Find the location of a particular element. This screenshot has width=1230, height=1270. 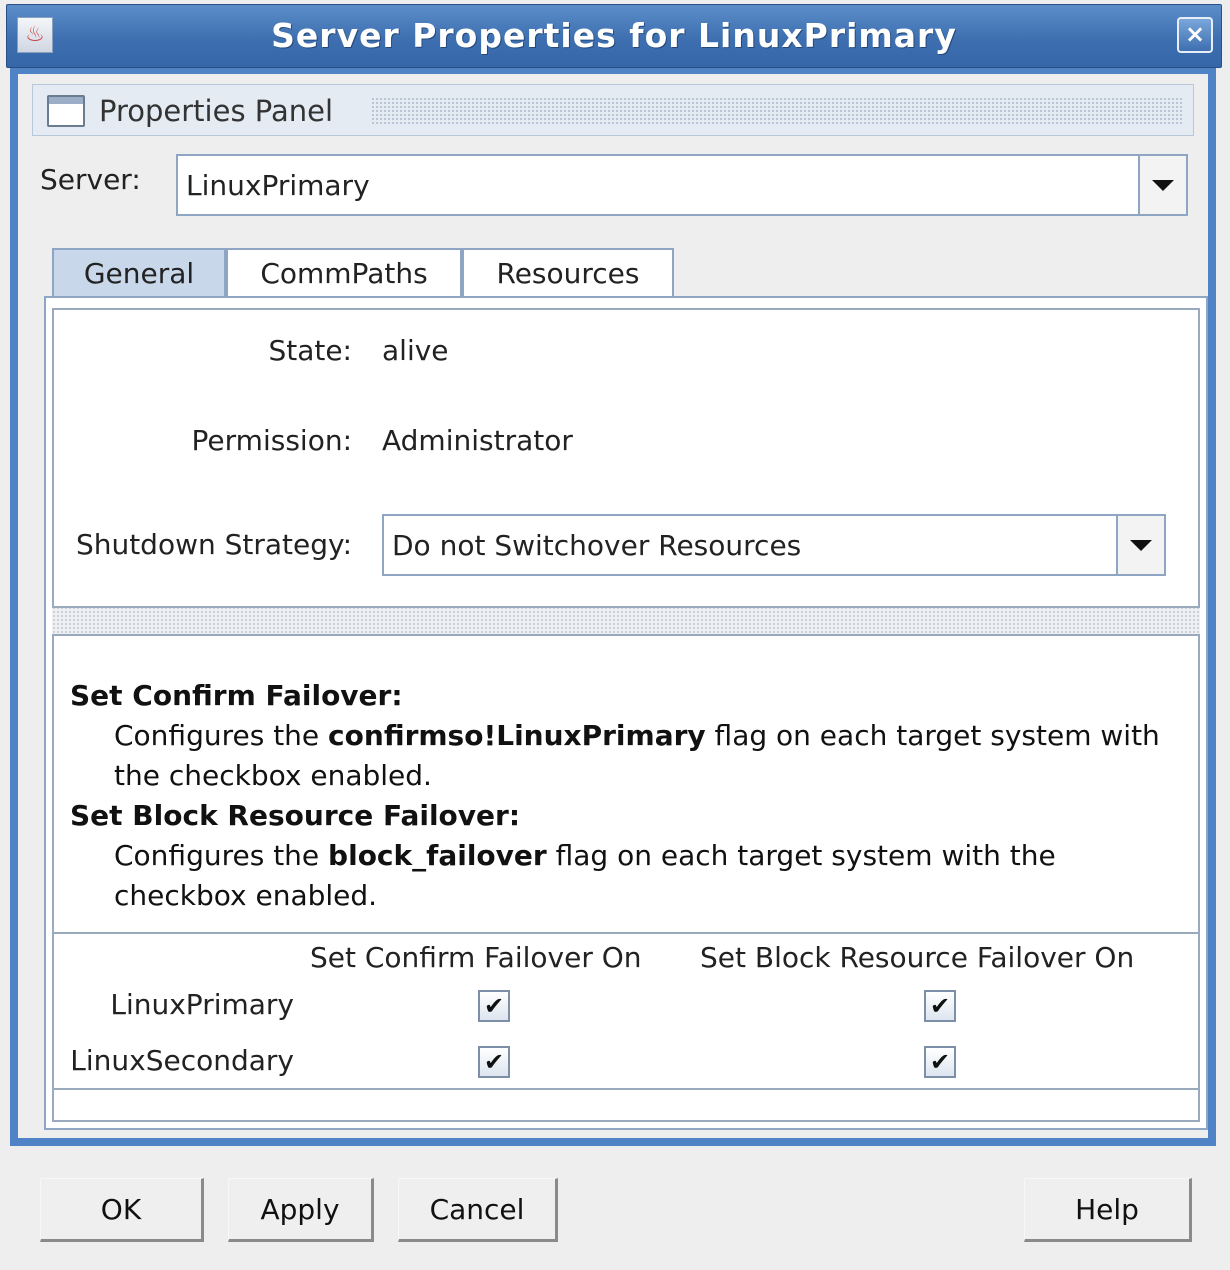

help-button: Help is located at coordinates (1108, 1210).